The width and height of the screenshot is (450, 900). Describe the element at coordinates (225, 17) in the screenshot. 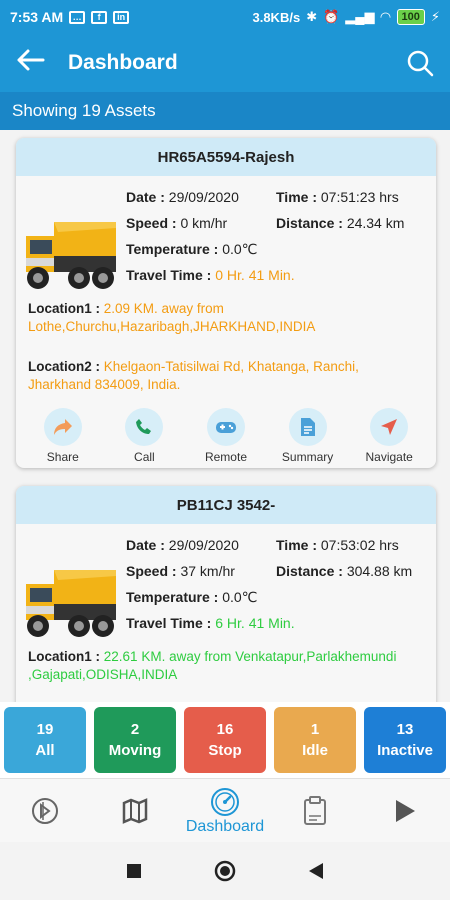

I see `status-bar: 7:53 AM … f in 3.8KB/s ✱ ⏰ ▂▄▆ ◠ 100 ⚡` at that location.